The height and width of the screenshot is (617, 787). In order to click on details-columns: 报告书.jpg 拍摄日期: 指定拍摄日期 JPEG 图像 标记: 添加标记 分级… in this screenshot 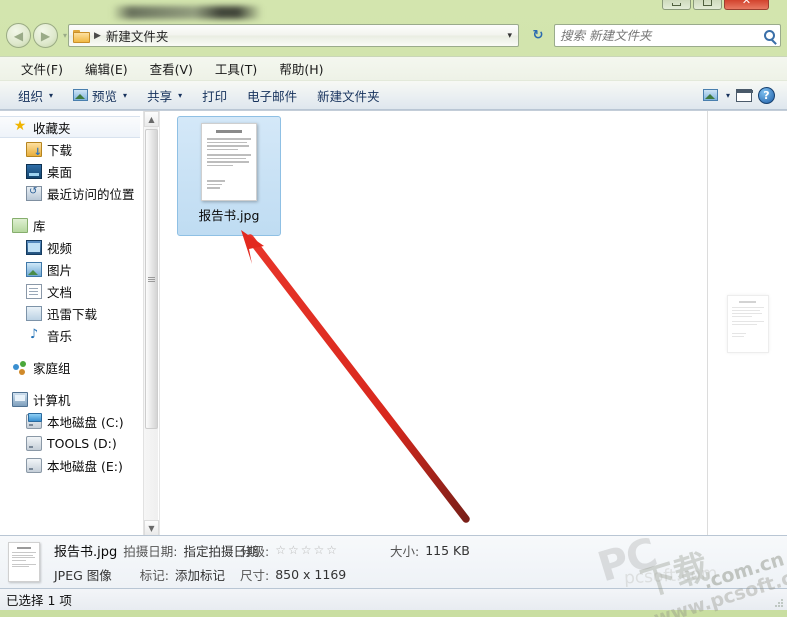, I will do `click(287, 562)`.